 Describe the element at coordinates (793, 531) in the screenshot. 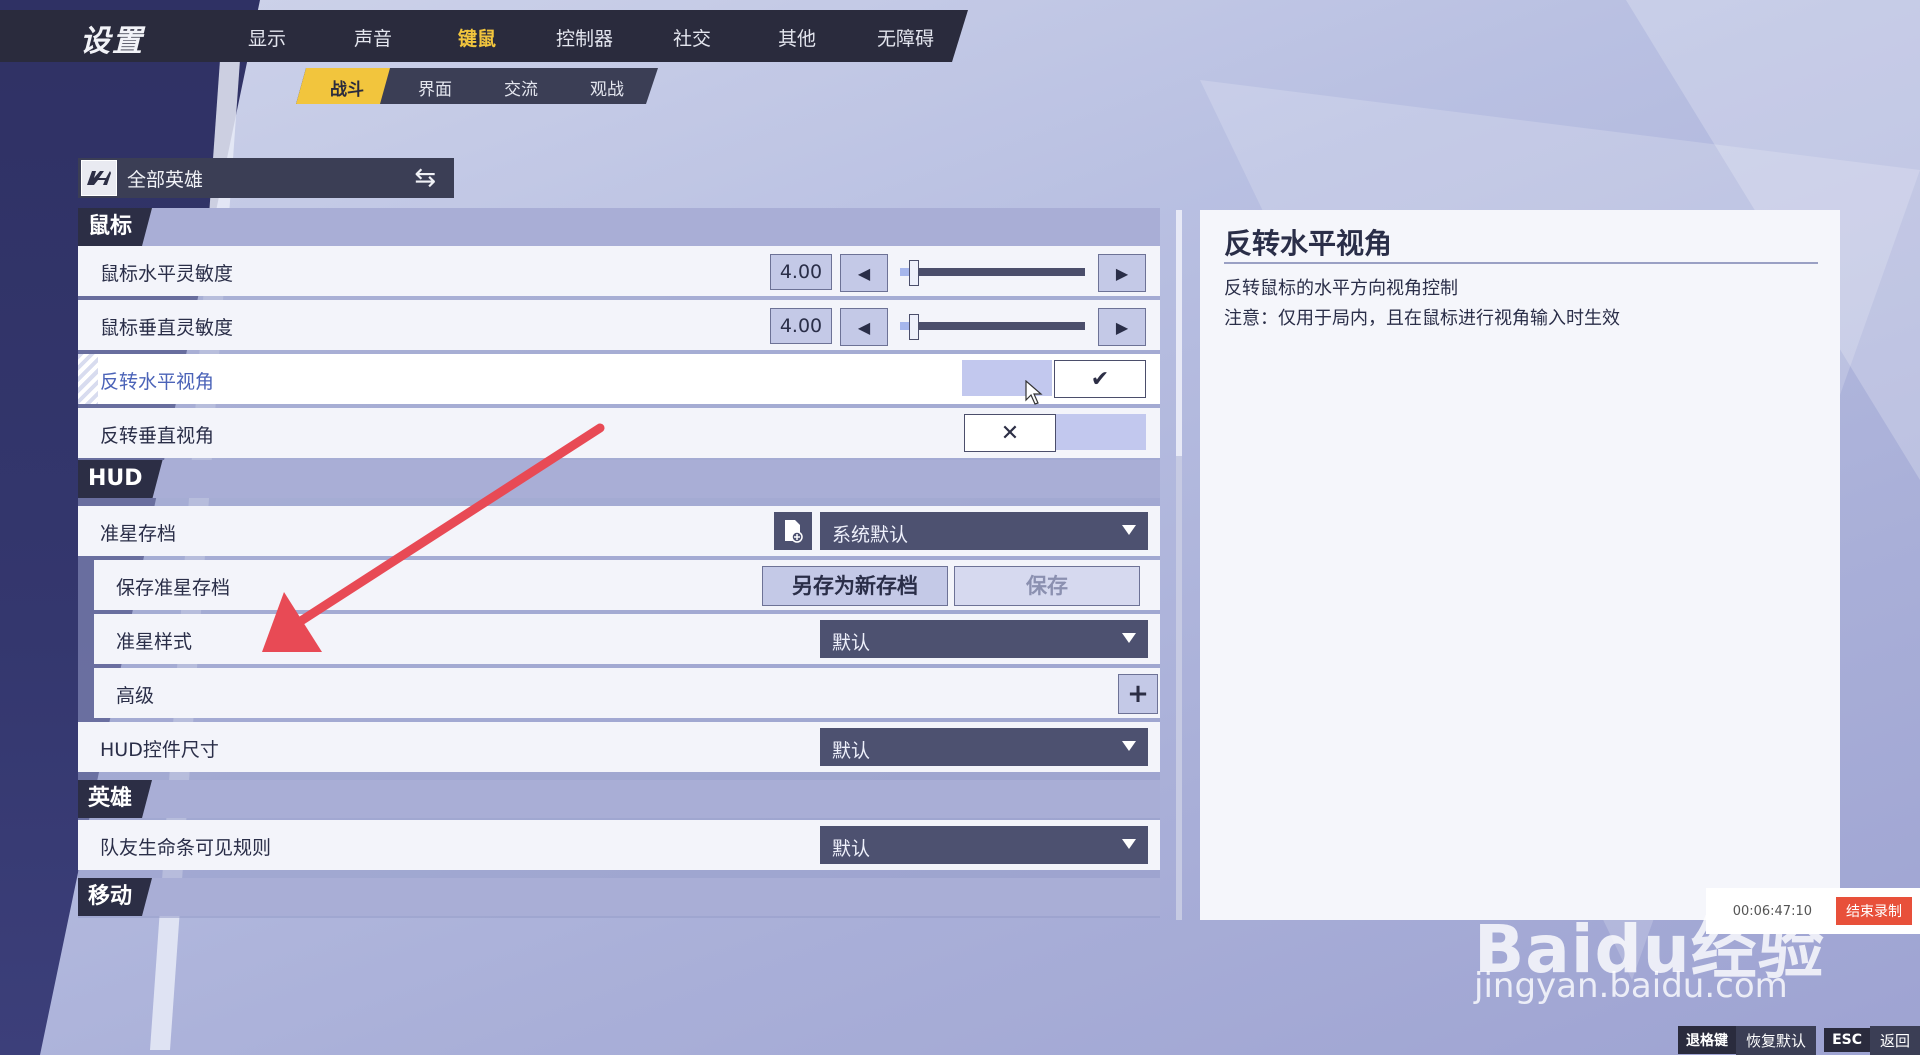

I see `file-add-icon` at that location.